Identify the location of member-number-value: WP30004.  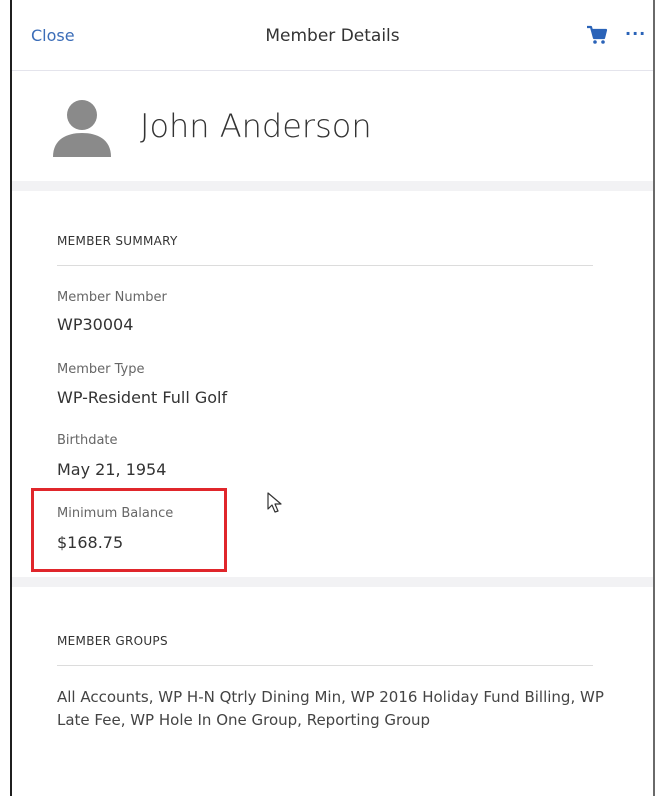
(95, 324).